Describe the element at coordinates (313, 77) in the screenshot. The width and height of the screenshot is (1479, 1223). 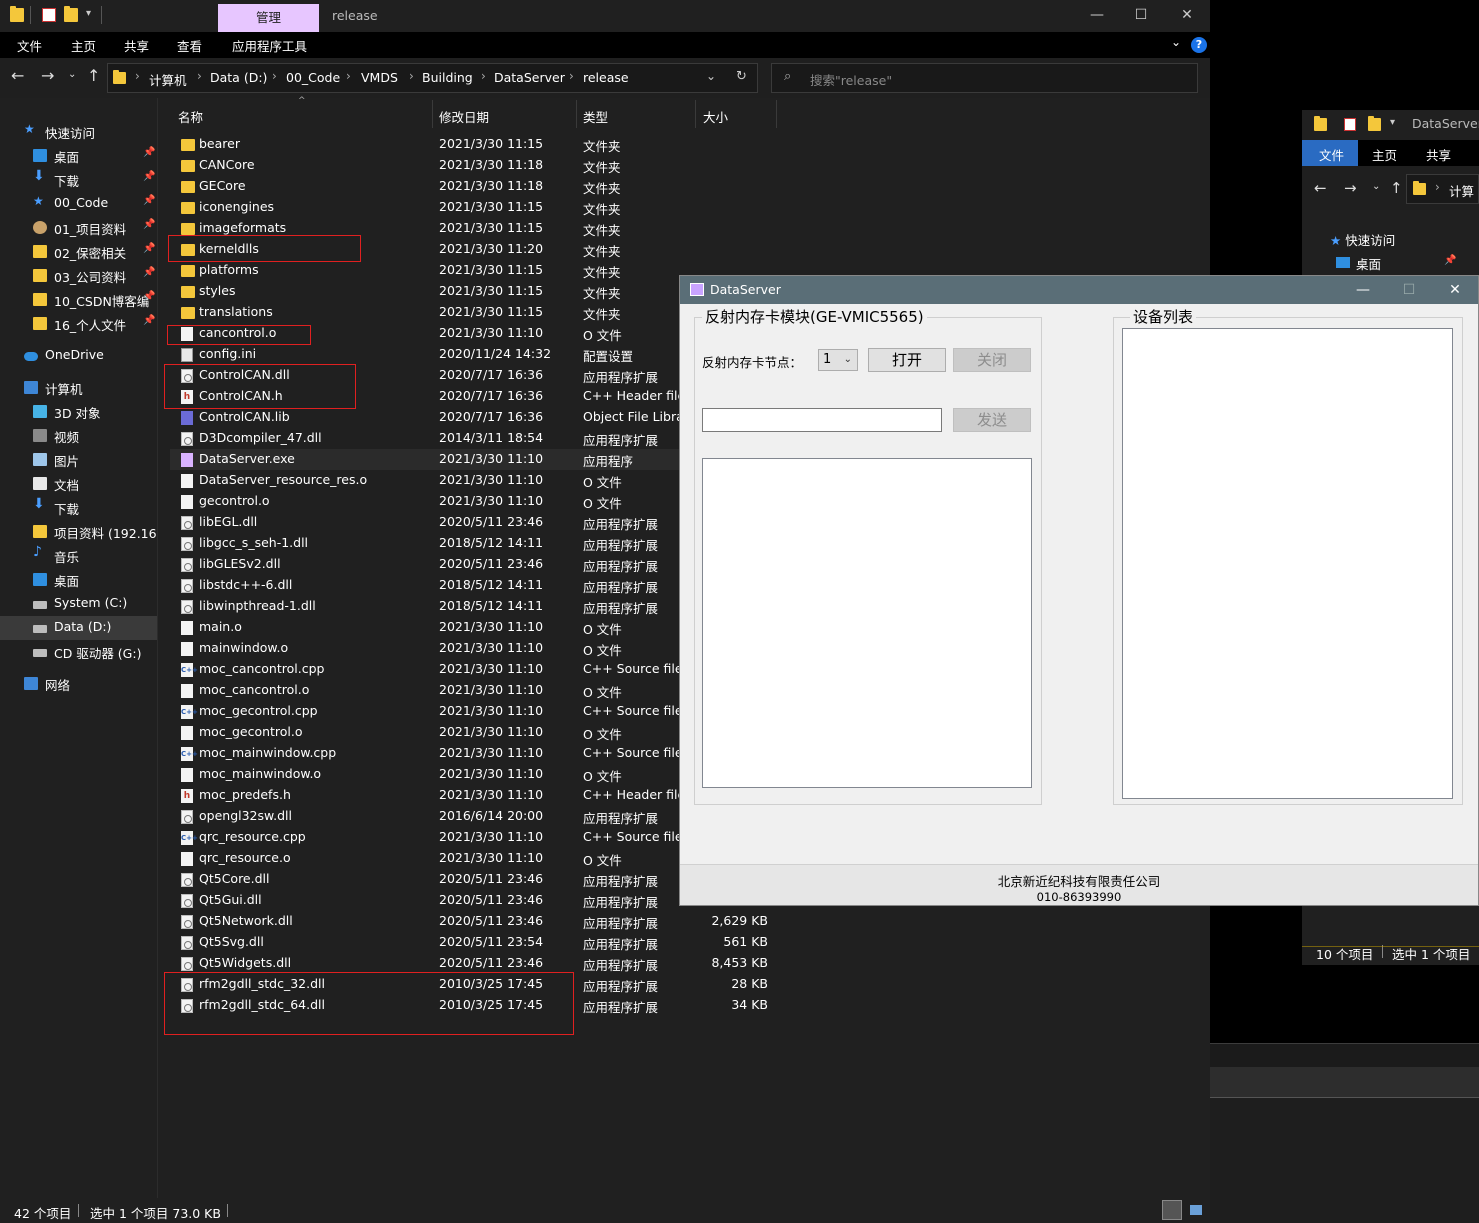
I see `breadcrumb-00-code: 00_Code` at that location.